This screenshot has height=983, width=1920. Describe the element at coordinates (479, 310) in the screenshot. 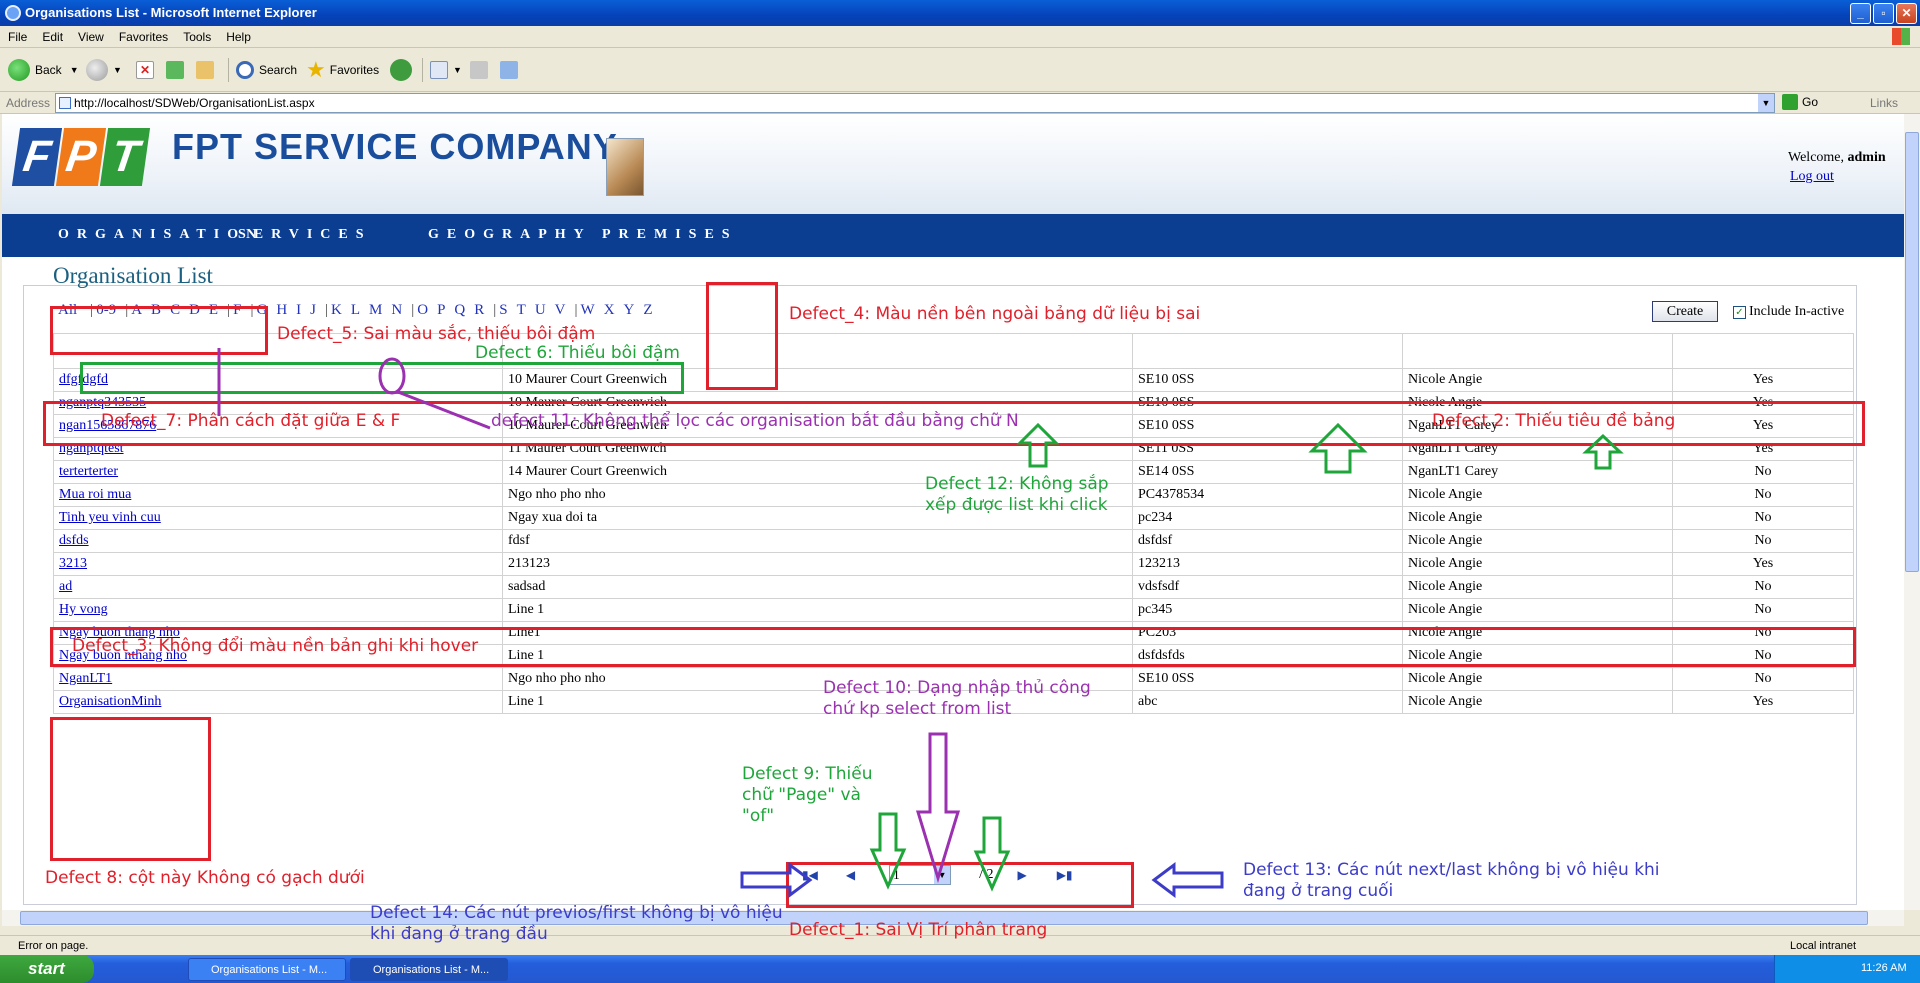

I see `filter-r: R` at that location.